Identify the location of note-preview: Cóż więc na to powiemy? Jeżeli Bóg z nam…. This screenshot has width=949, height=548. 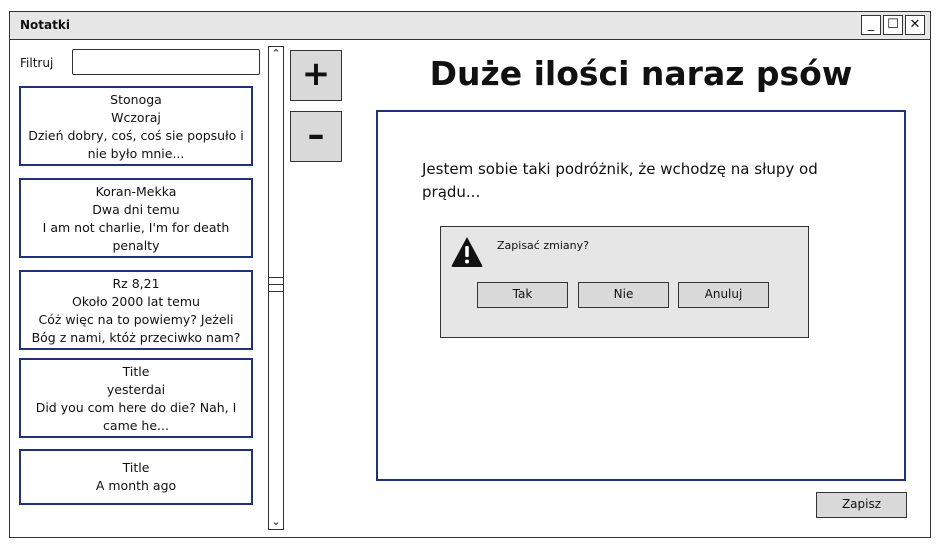
(136, 328).